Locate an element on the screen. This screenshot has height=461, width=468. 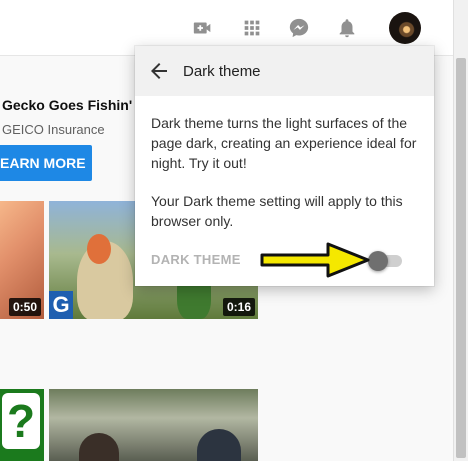
character-head is located at coordinates (99, 249).